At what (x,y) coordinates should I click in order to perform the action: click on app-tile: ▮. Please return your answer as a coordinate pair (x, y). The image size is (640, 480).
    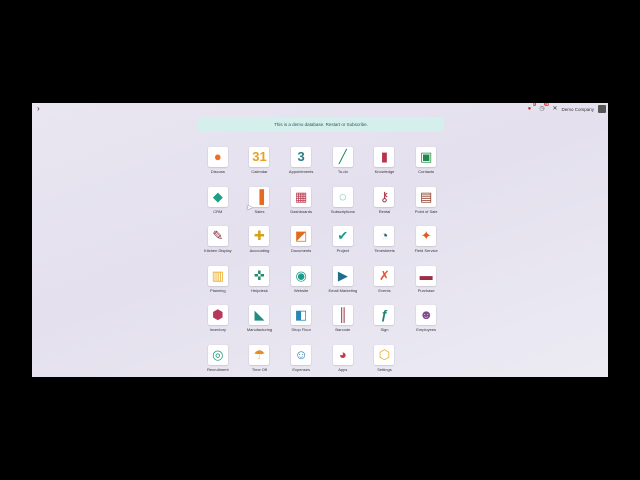
    Looking at the image, I should click on (384, 157).